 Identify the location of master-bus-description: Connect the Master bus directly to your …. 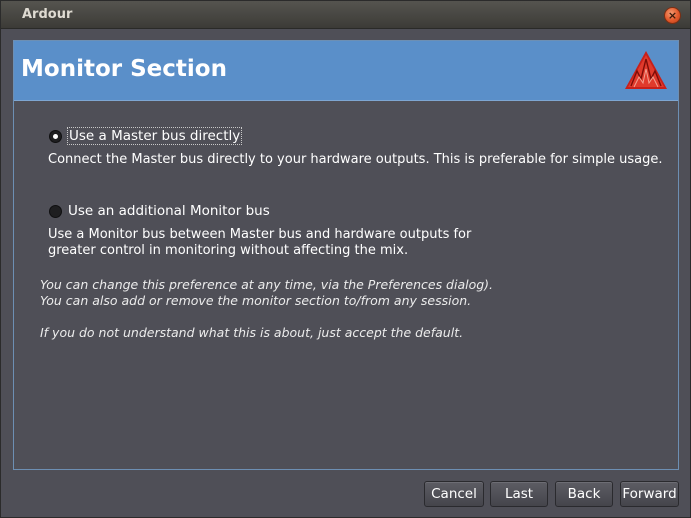
(355, 159).